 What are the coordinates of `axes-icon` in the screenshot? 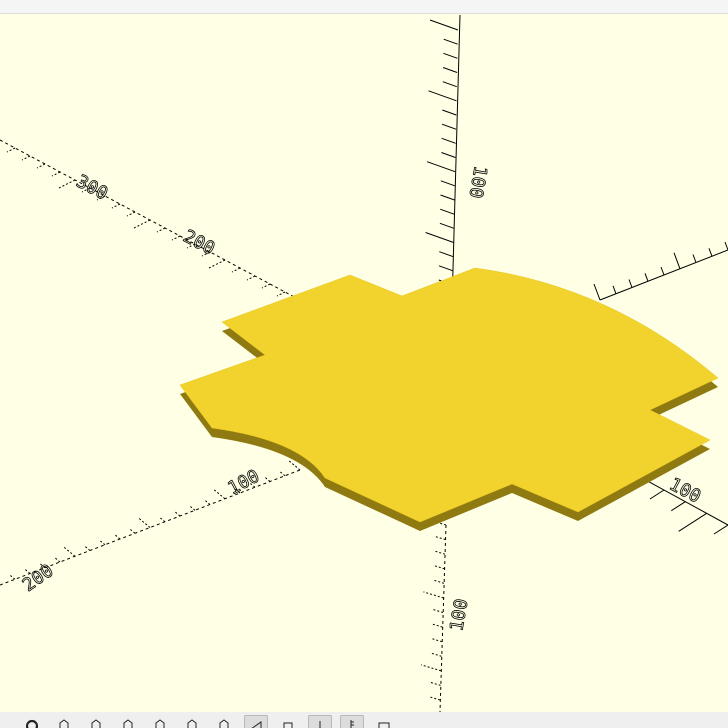 It's located at (320, 723).